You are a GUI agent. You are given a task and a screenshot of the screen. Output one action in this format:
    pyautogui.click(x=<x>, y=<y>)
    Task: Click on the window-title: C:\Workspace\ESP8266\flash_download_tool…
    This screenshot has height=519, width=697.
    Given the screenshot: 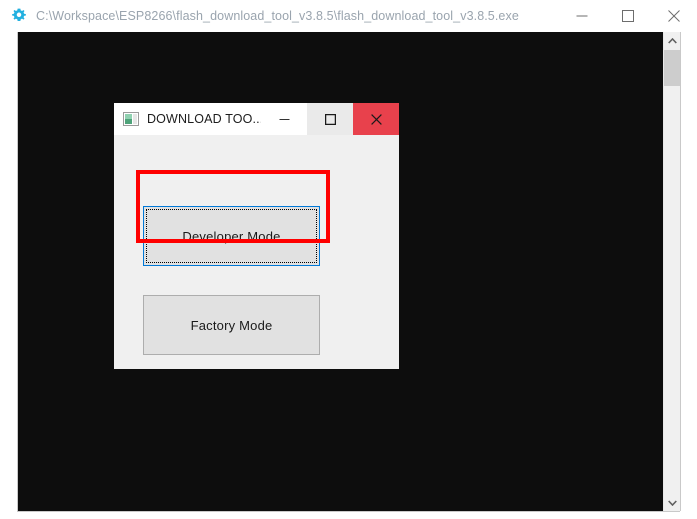 What is the action you would take?
    pyautogui.click(x=277, y=16)
    